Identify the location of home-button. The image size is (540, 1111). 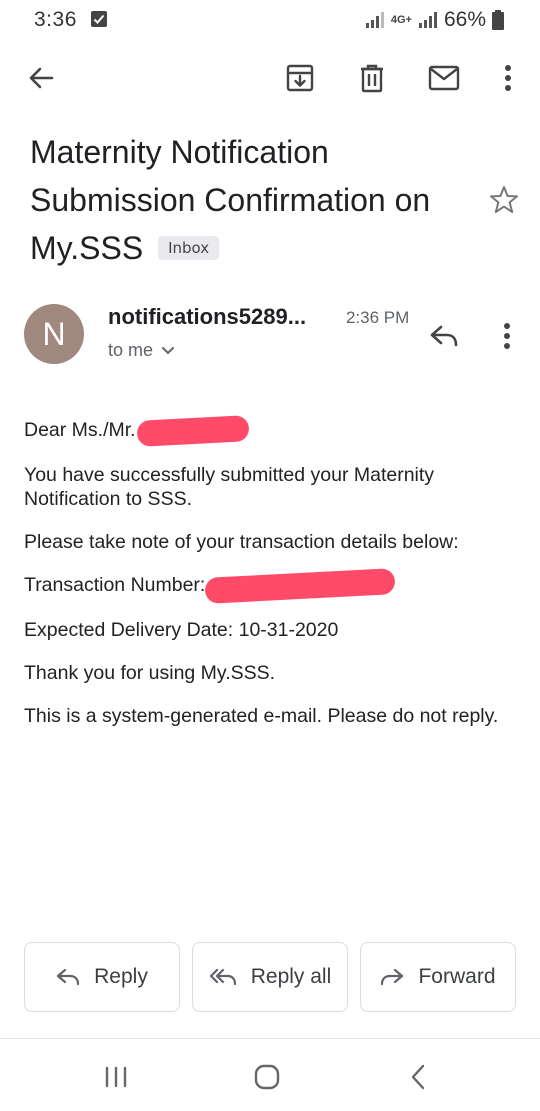
(267, 1077).